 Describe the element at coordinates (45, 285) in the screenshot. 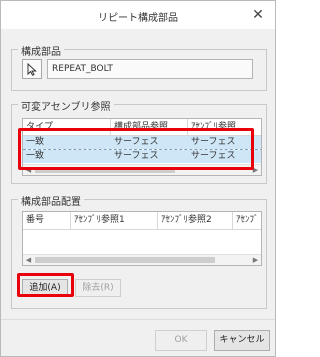

I see `highlight-add-annotation` at that location.